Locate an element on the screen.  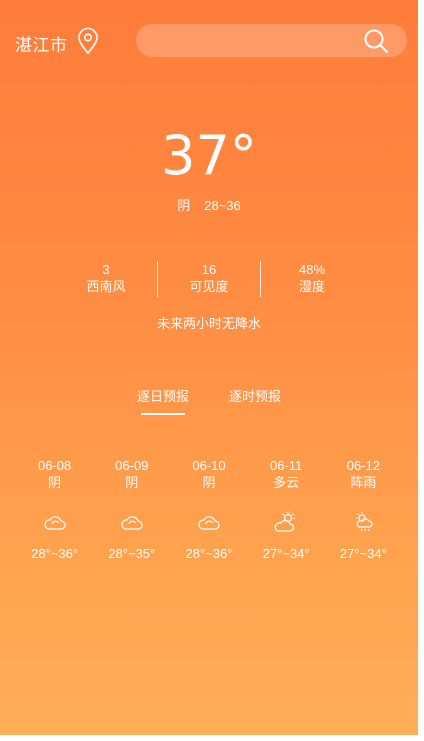
shower-icon is located at coordinates (364, 522).